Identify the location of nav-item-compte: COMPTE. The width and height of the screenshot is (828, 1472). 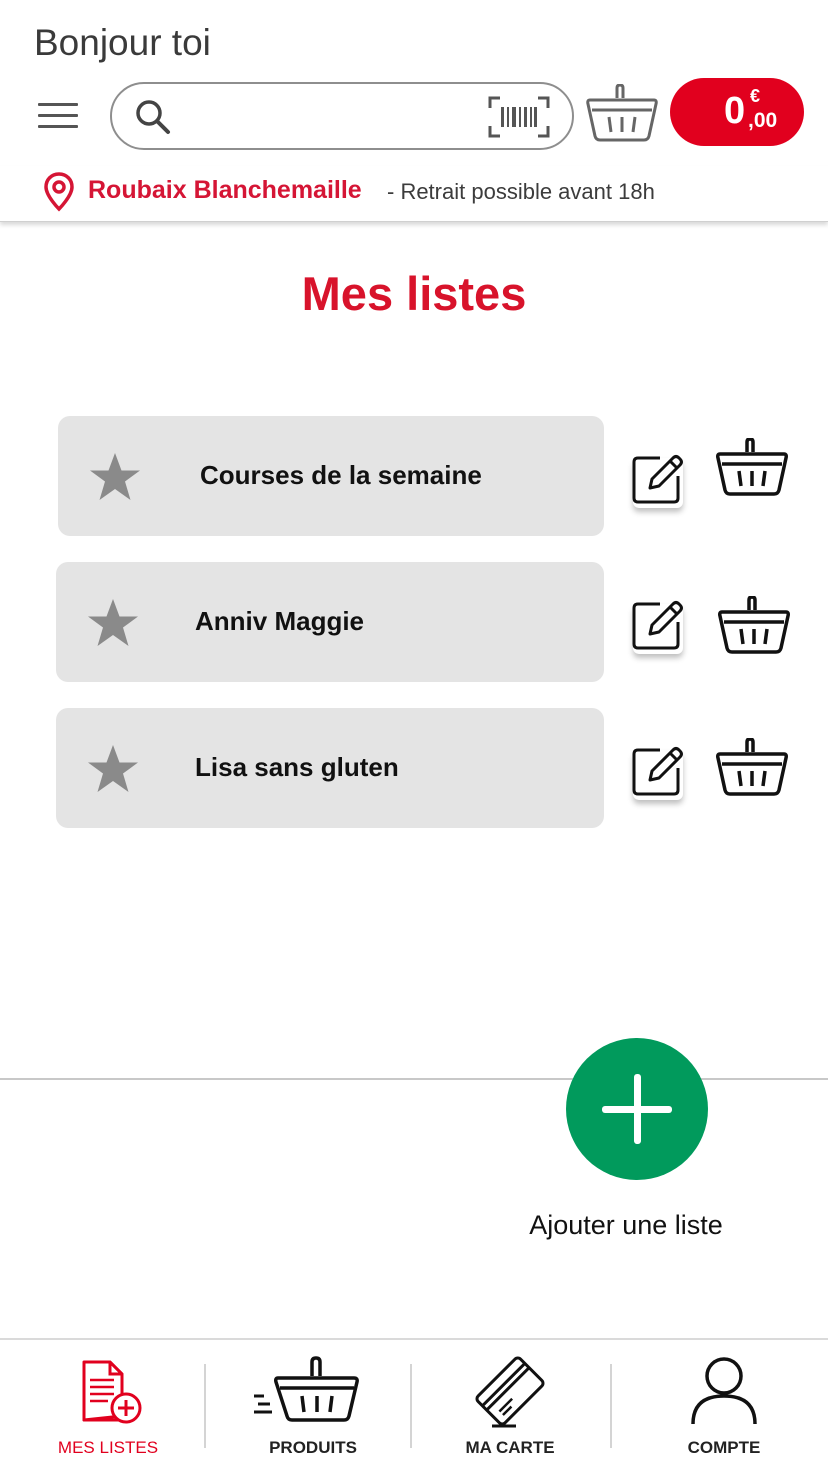
(724, 1406).